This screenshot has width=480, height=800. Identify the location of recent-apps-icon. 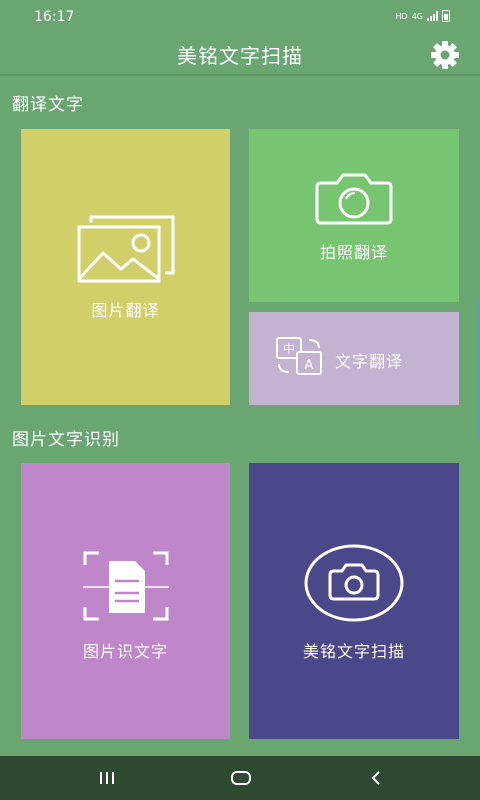
(107, 778).